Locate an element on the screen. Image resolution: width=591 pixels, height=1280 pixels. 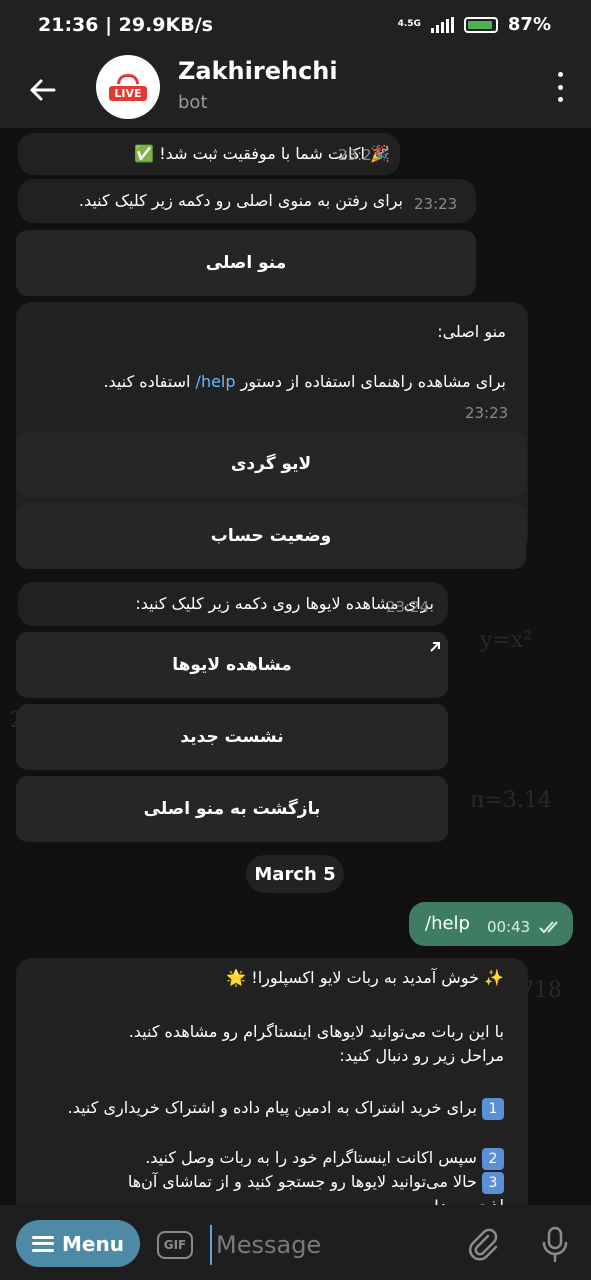
message-time: 00:43 is located at coordinates (509, 927).